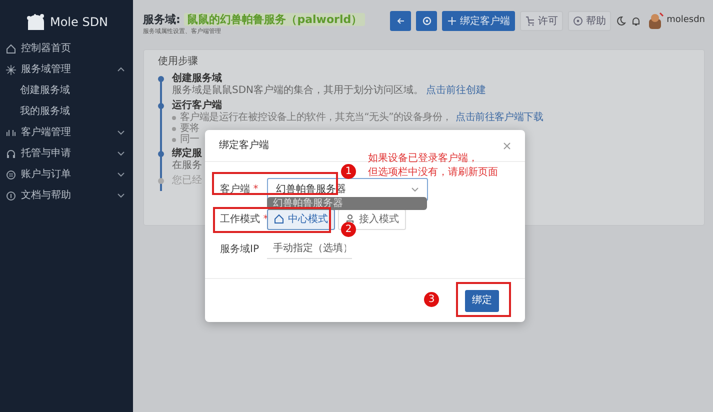 This screenshot has height=412, width=713. What do you see at coordinates (530, 21) in the screenshot?
I see `cart-icon` at bounding box center [530, 21].